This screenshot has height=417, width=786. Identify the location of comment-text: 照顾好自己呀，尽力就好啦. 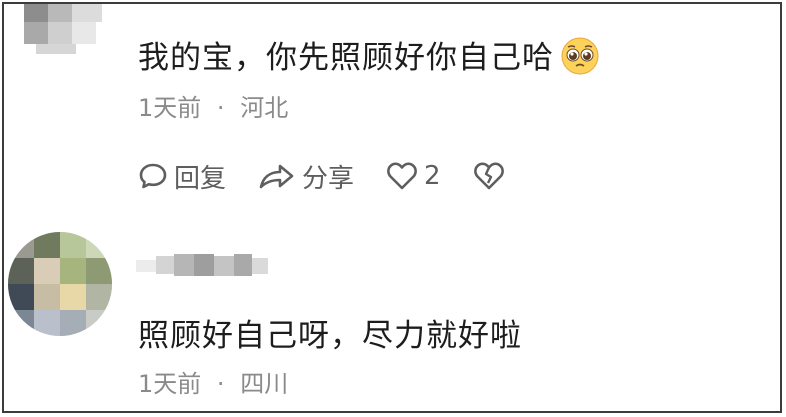
(330, 332).